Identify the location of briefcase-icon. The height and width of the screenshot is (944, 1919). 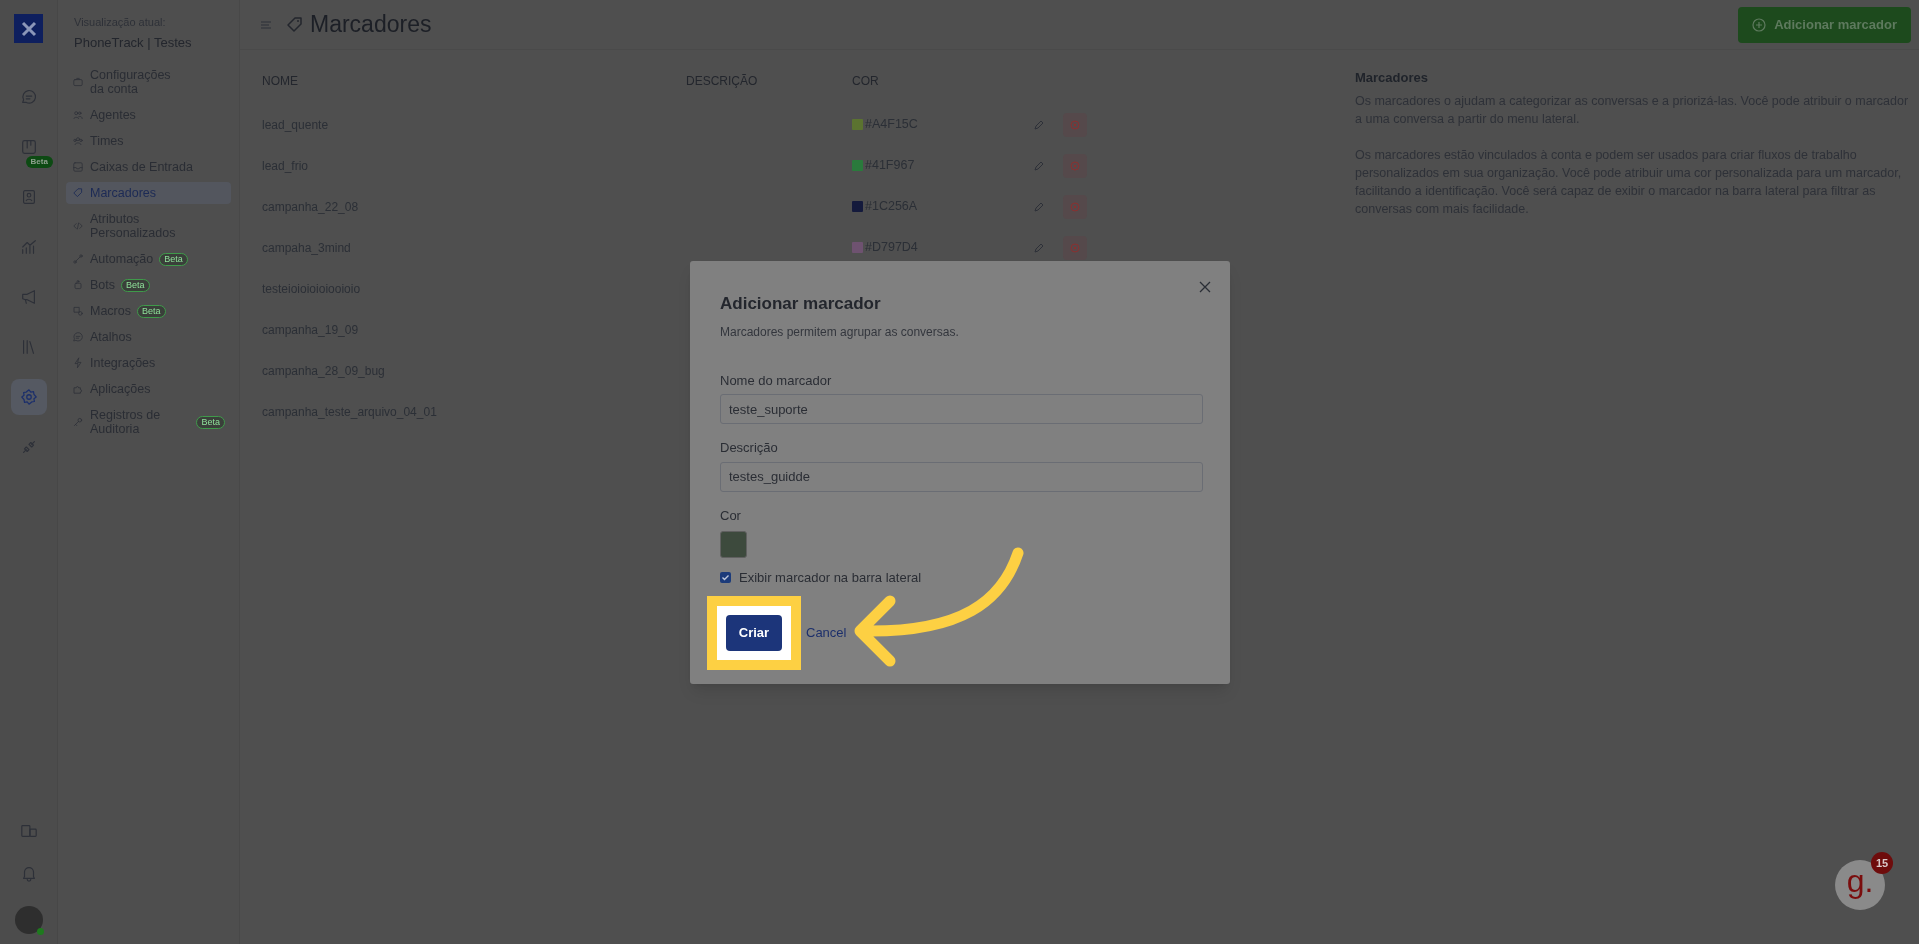
(78, 82).